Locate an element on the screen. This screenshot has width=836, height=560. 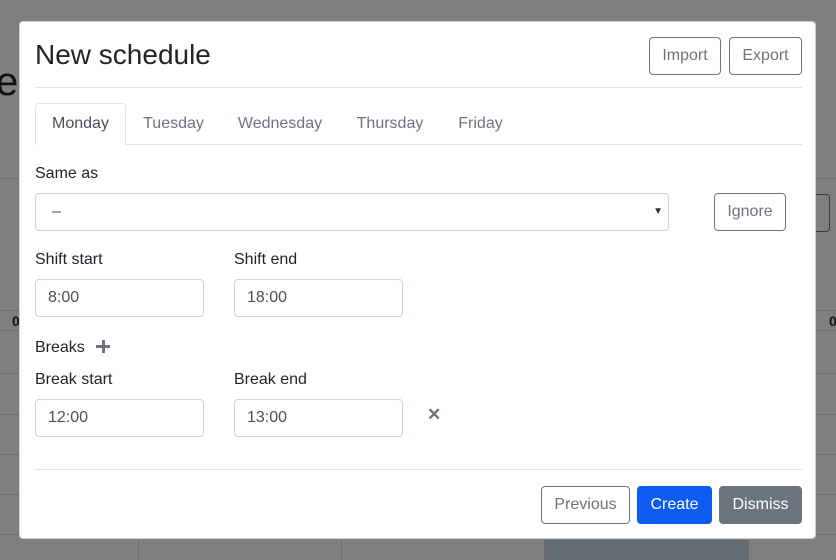
close-icon: ✕ is located at coordinates (434, 414).